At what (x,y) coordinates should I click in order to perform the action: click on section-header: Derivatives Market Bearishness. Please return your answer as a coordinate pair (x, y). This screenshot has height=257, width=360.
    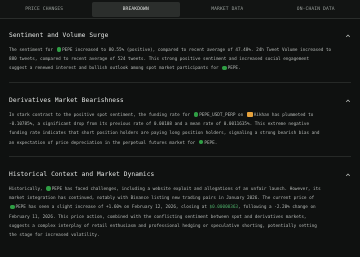
    Looking at the image, I should click on (180, 100).